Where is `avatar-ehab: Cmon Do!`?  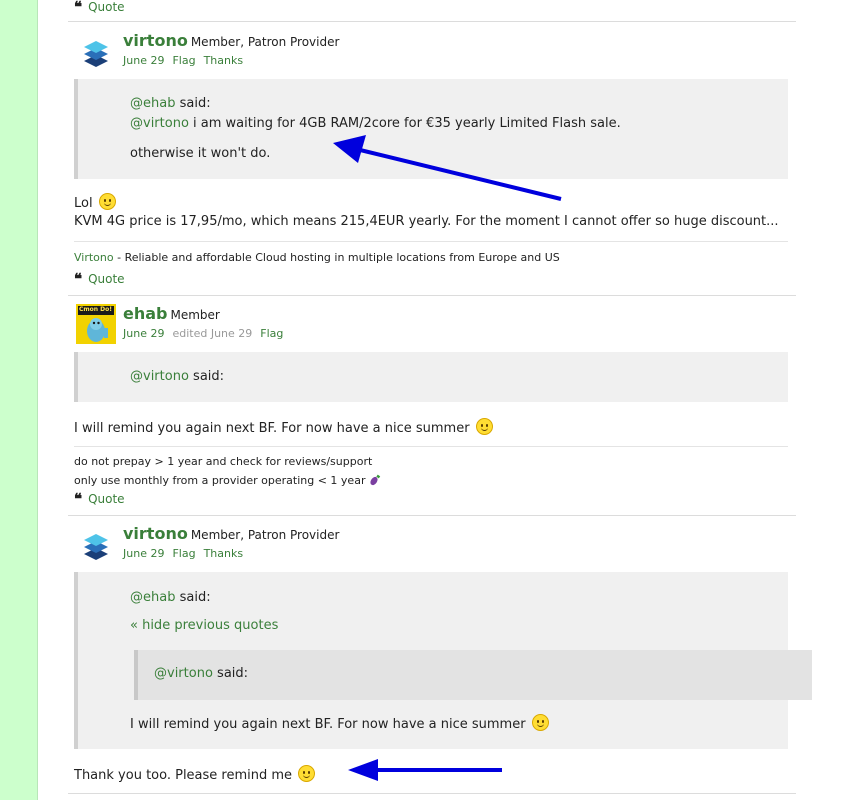 avatar-ehab: Cmon Do! is located at coordinates (96, 324).